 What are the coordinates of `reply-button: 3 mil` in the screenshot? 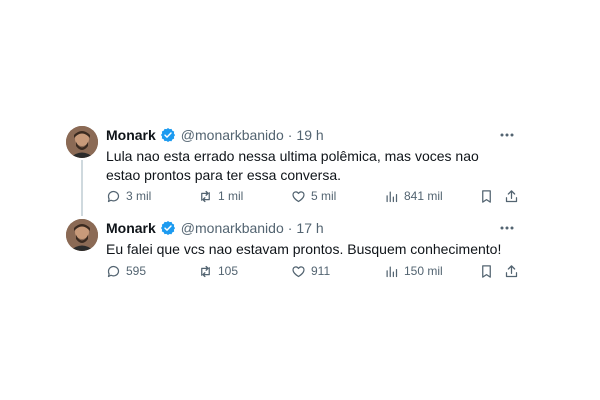 It's located at (128, 196).